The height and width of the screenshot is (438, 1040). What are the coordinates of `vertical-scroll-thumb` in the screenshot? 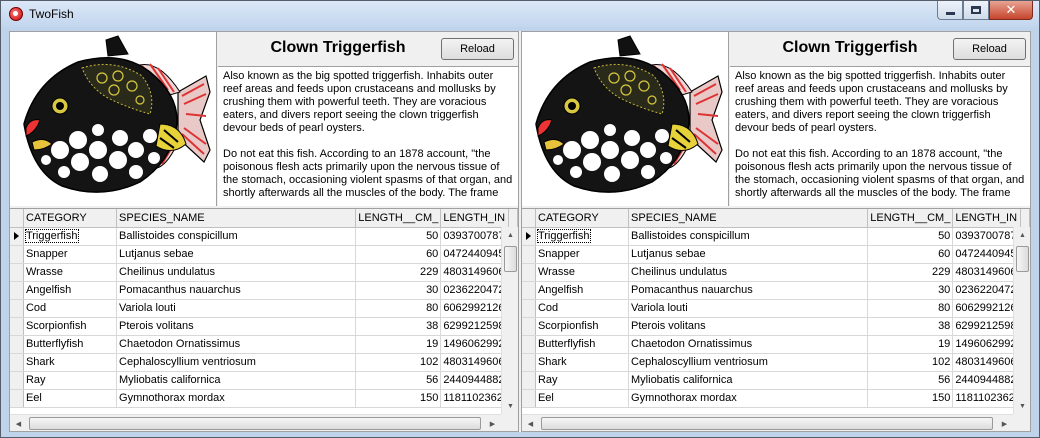 It's located at (1022, 259).